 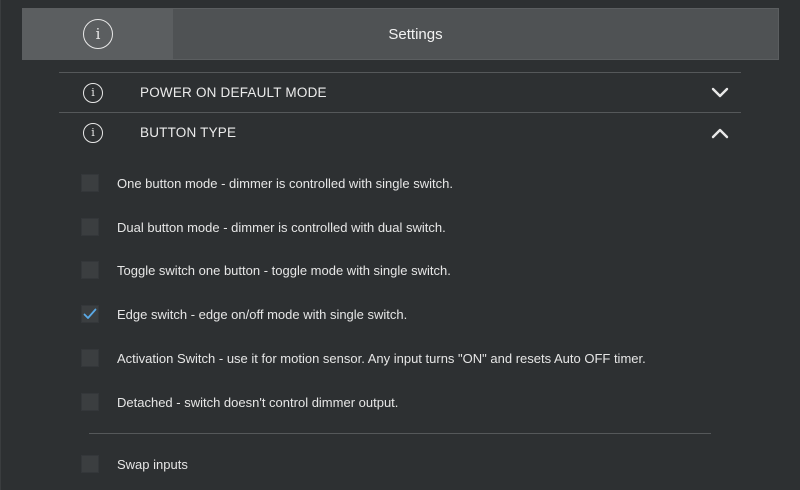 I want to click on header-info-button: i, so click(x=98, y=34).